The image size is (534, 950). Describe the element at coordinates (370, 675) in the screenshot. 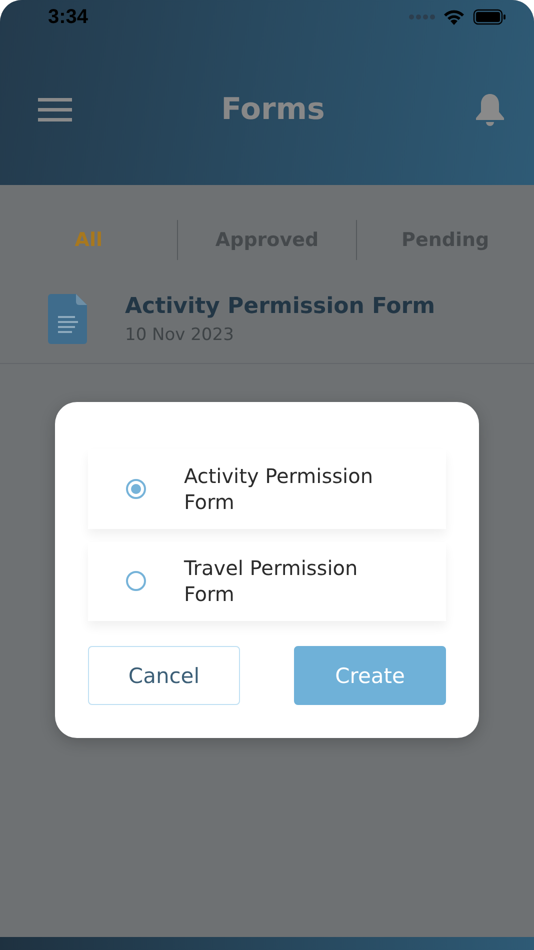

I see `create-button: Create` at that location.